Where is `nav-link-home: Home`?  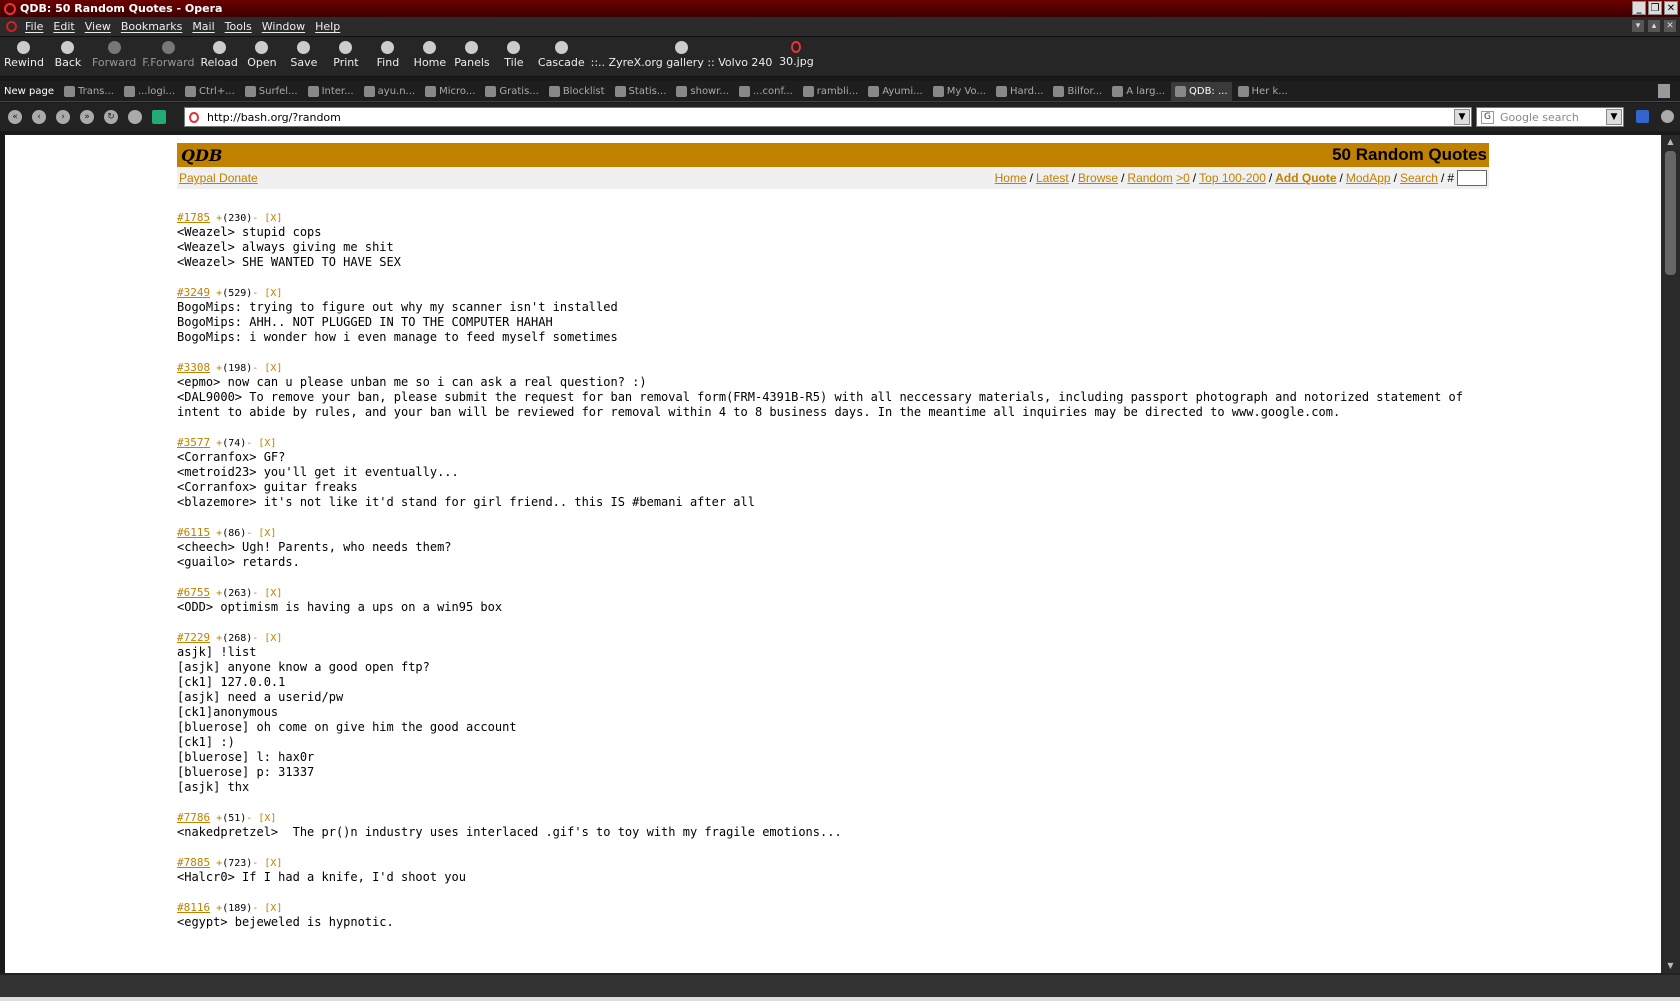 nav-link-home: Home is located at coordinates (1011, 178).